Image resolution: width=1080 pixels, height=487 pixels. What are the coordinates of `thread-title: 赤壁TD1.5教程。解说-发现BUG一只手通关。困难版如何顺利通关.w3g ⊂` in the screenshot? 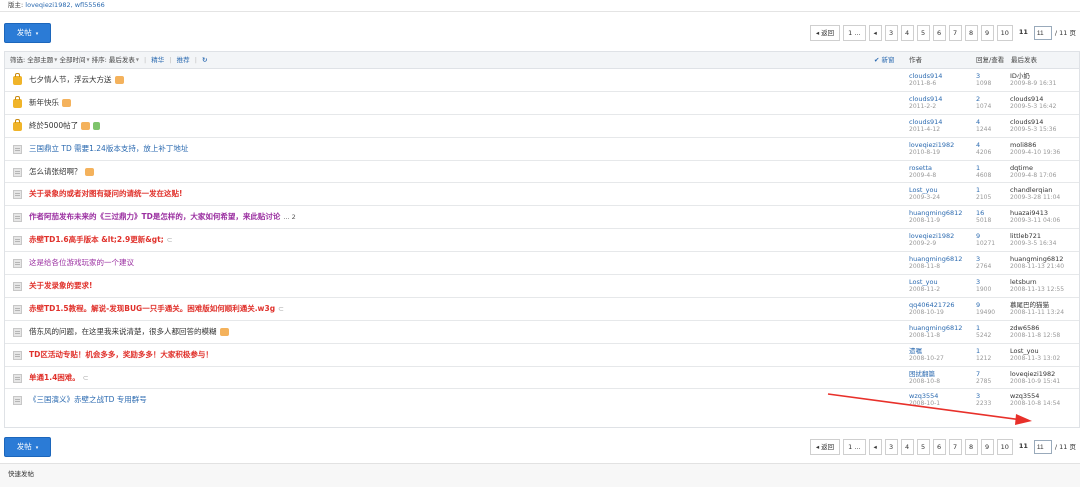 It's located at (156, 309).